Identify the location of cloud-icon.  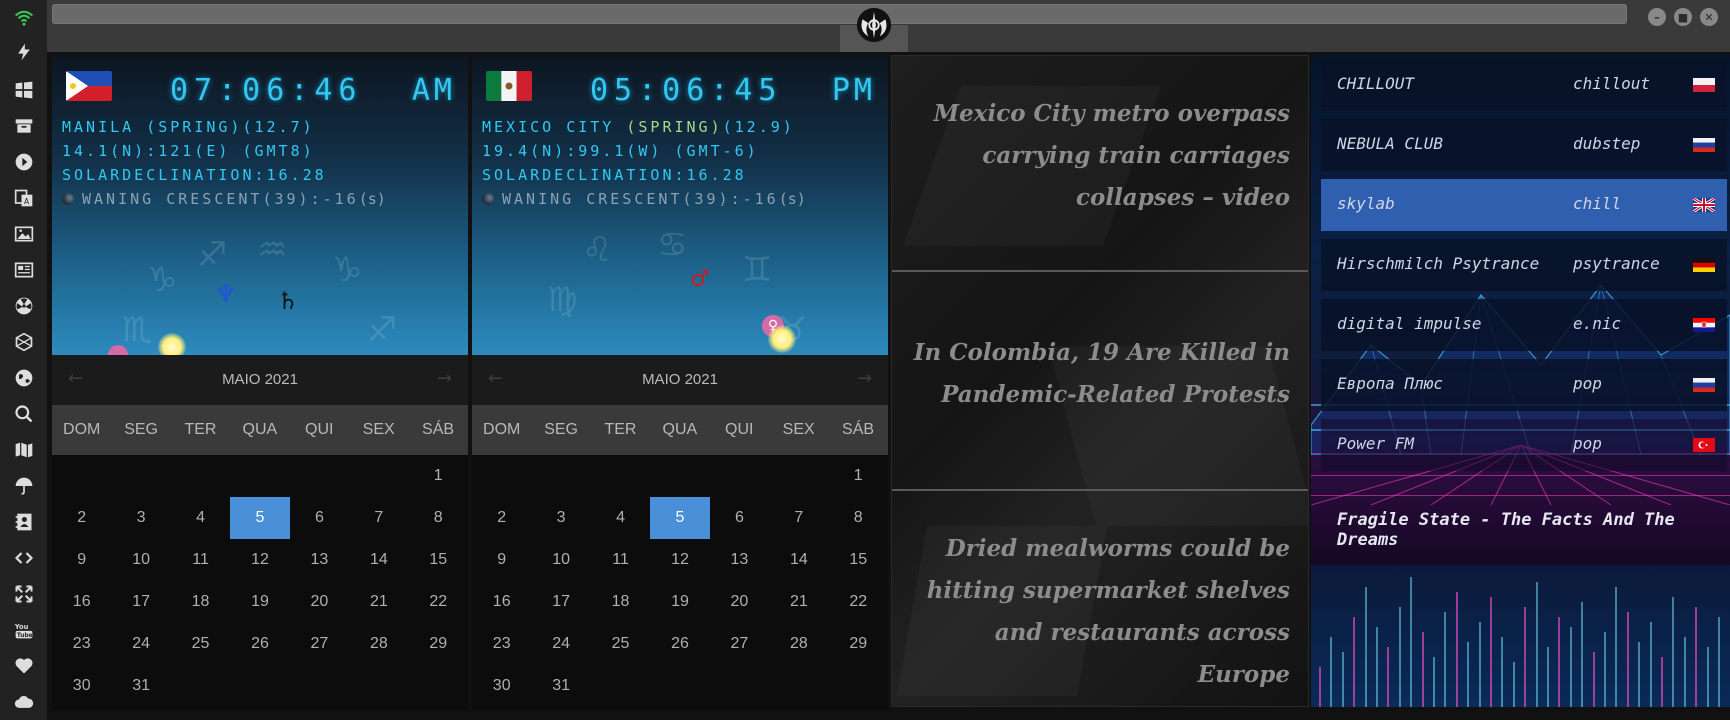
(24, 702).